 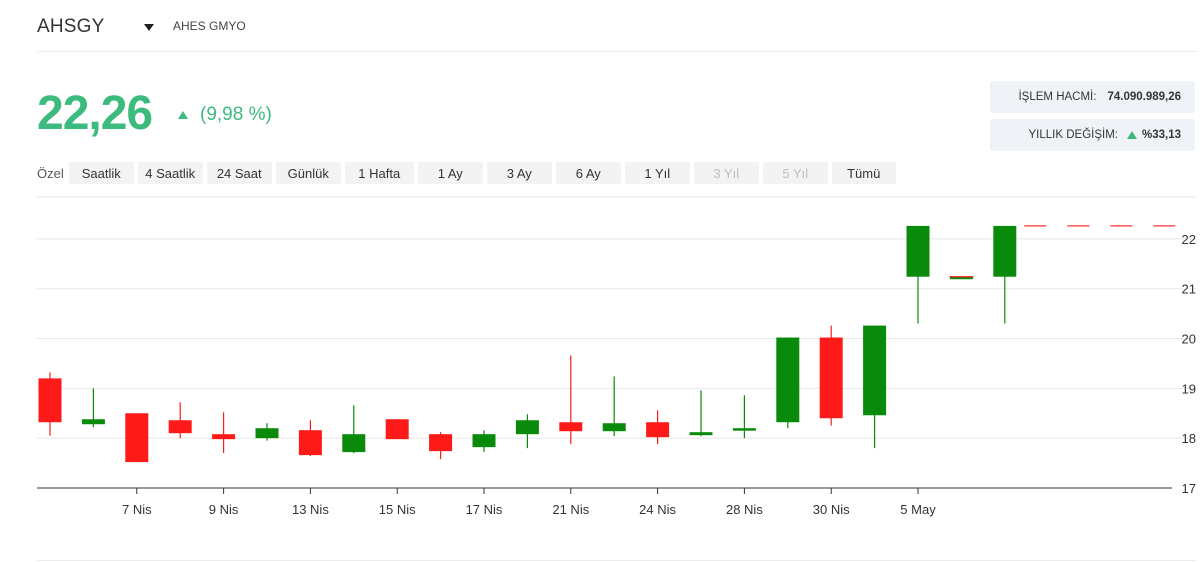 What do you see at coordinates (616, 560) in the screenshot?
I see `footer-divider` at bounding box center [616, 560].